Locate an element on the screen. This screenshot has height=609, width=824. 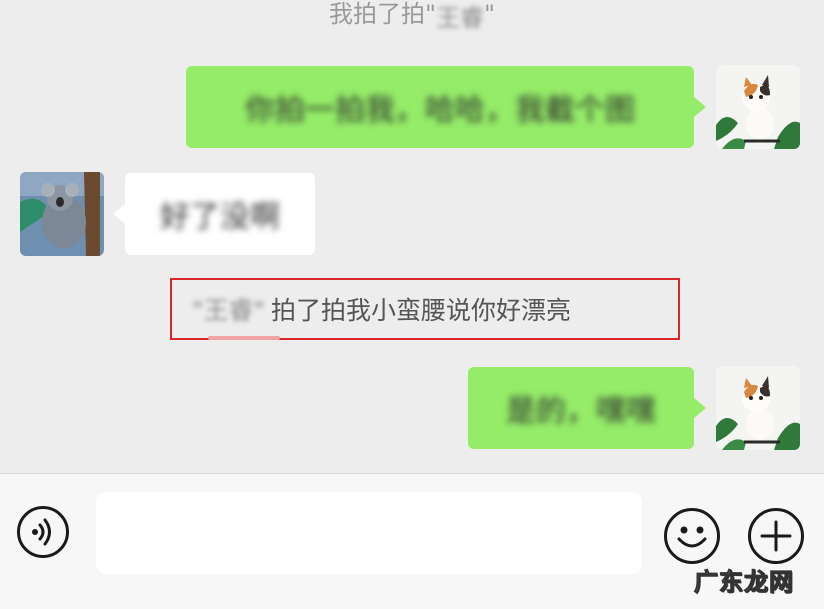
voice-button is located at coordinates (43, 532).